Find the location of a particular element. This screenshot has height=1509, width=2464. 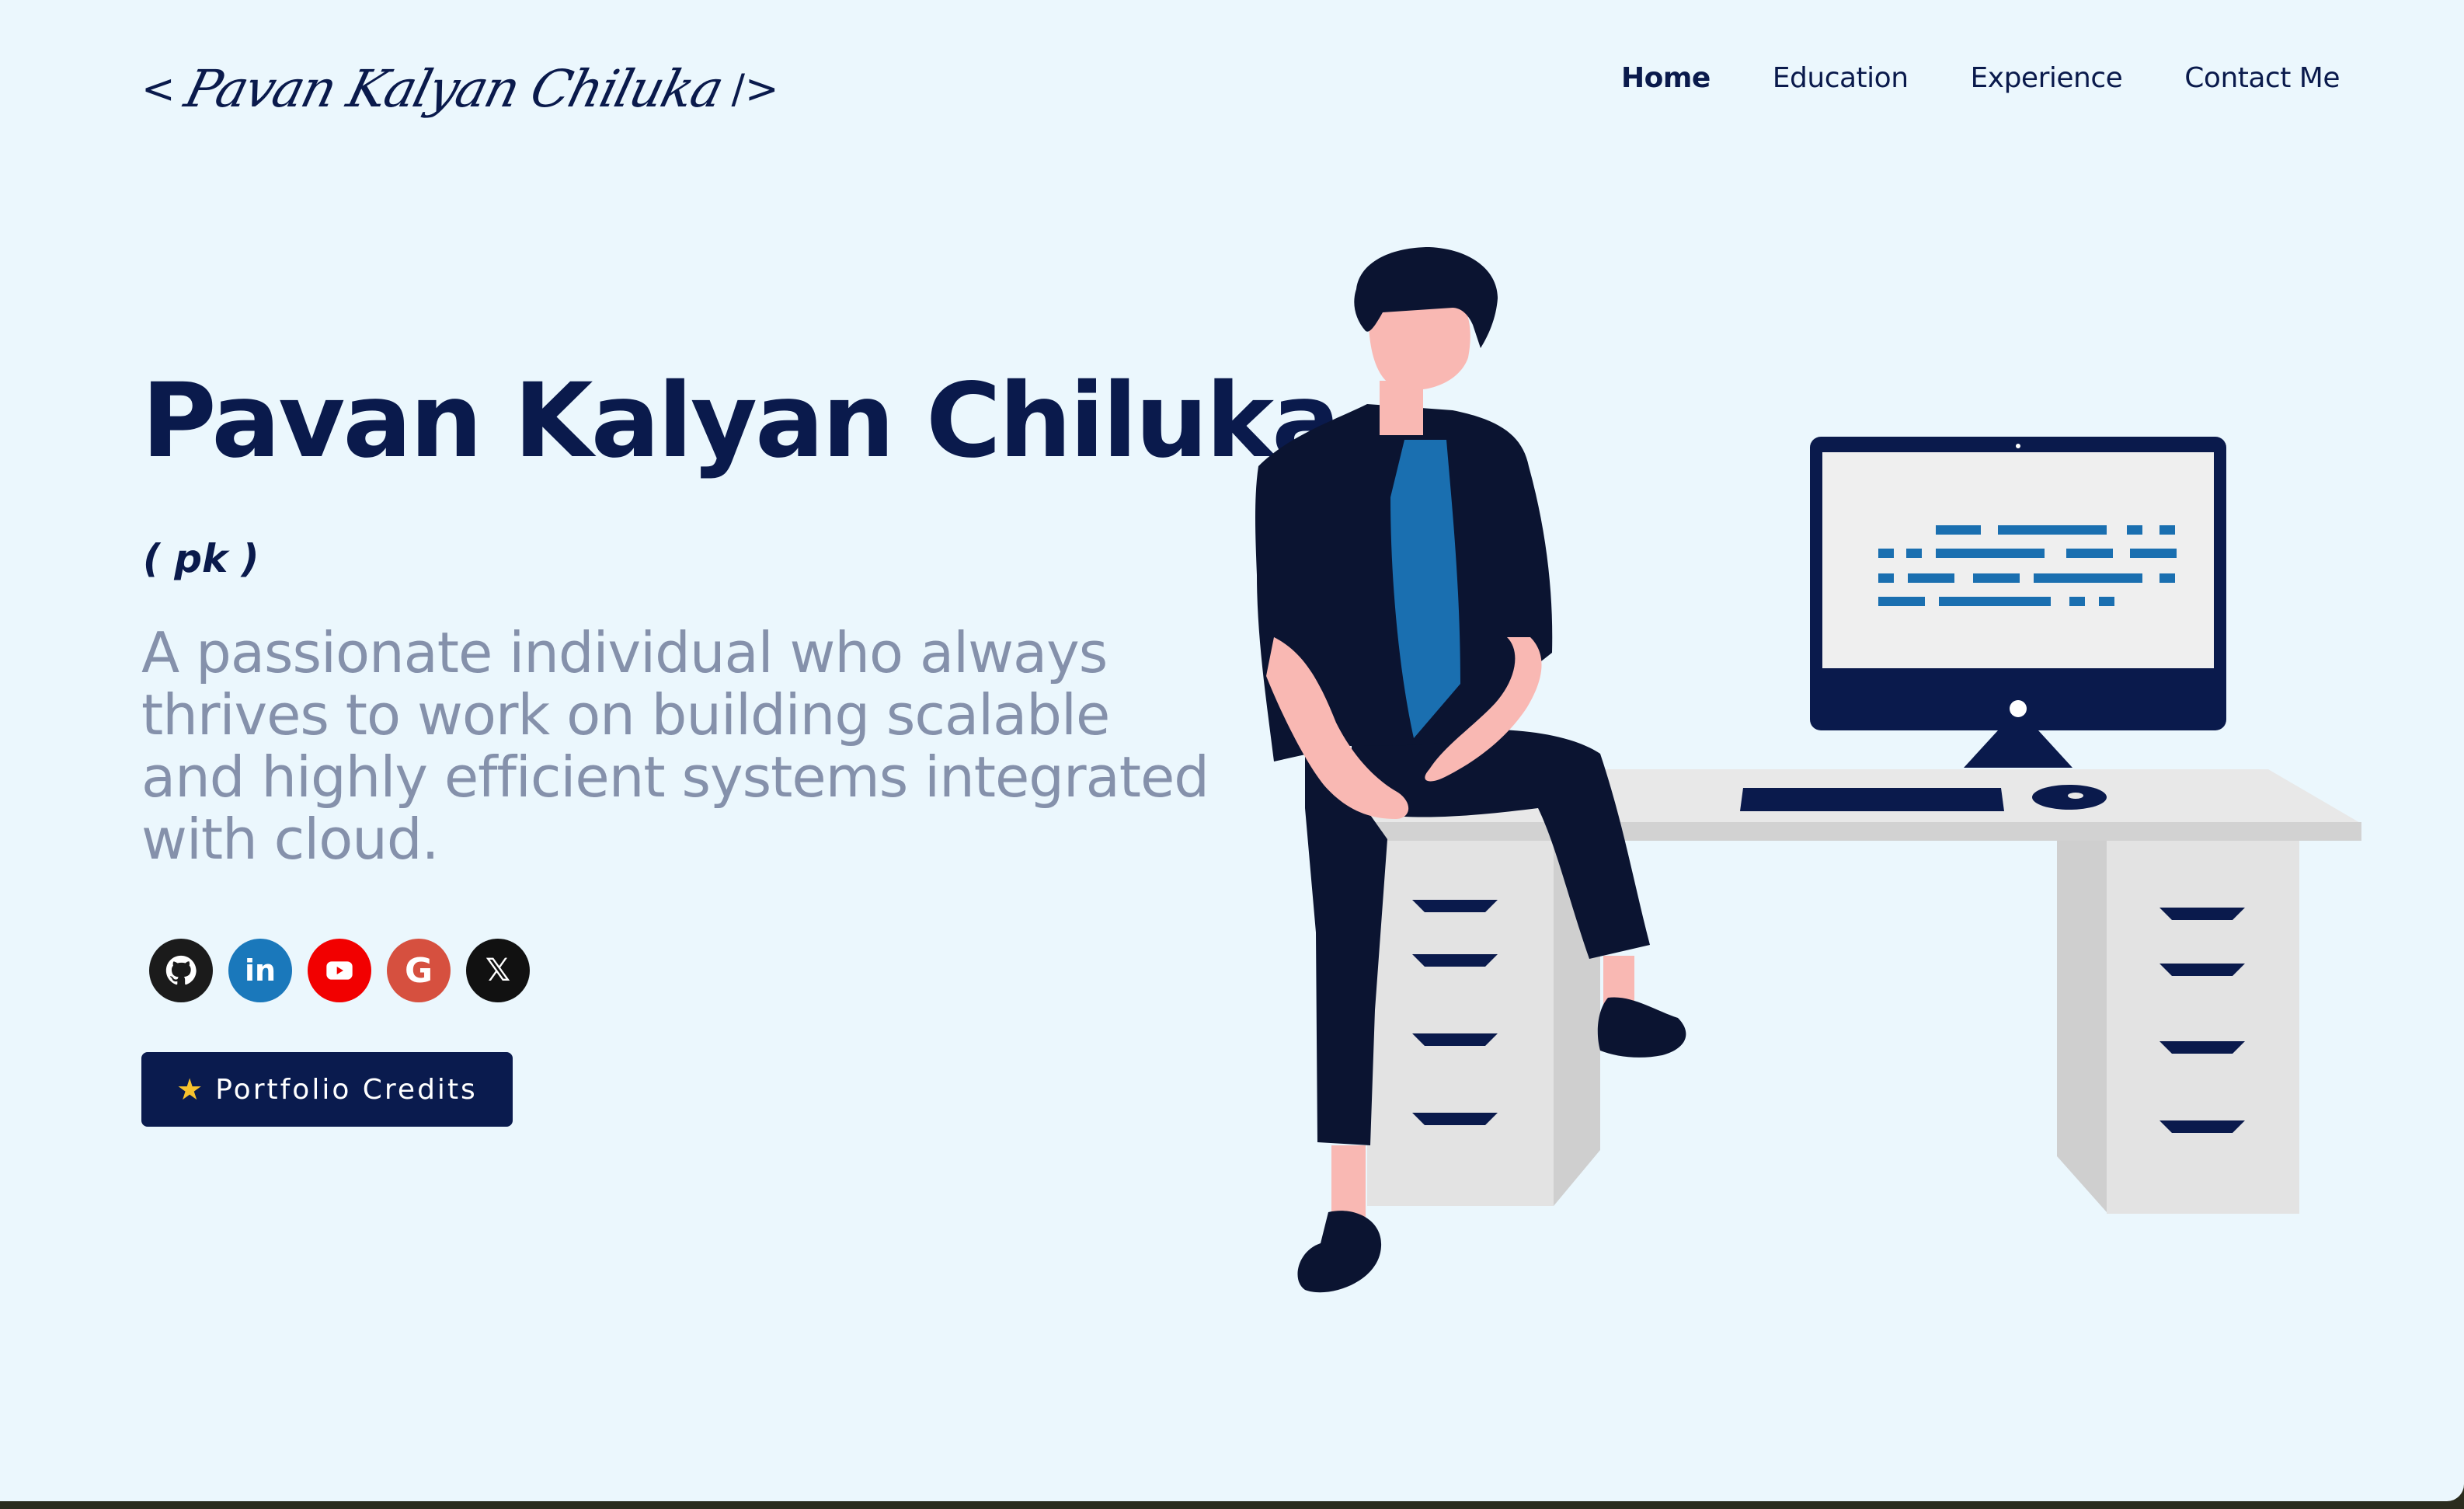

portfolio-credits-button: ★ Portfolio Credits is located at coordinates (327, 1089).